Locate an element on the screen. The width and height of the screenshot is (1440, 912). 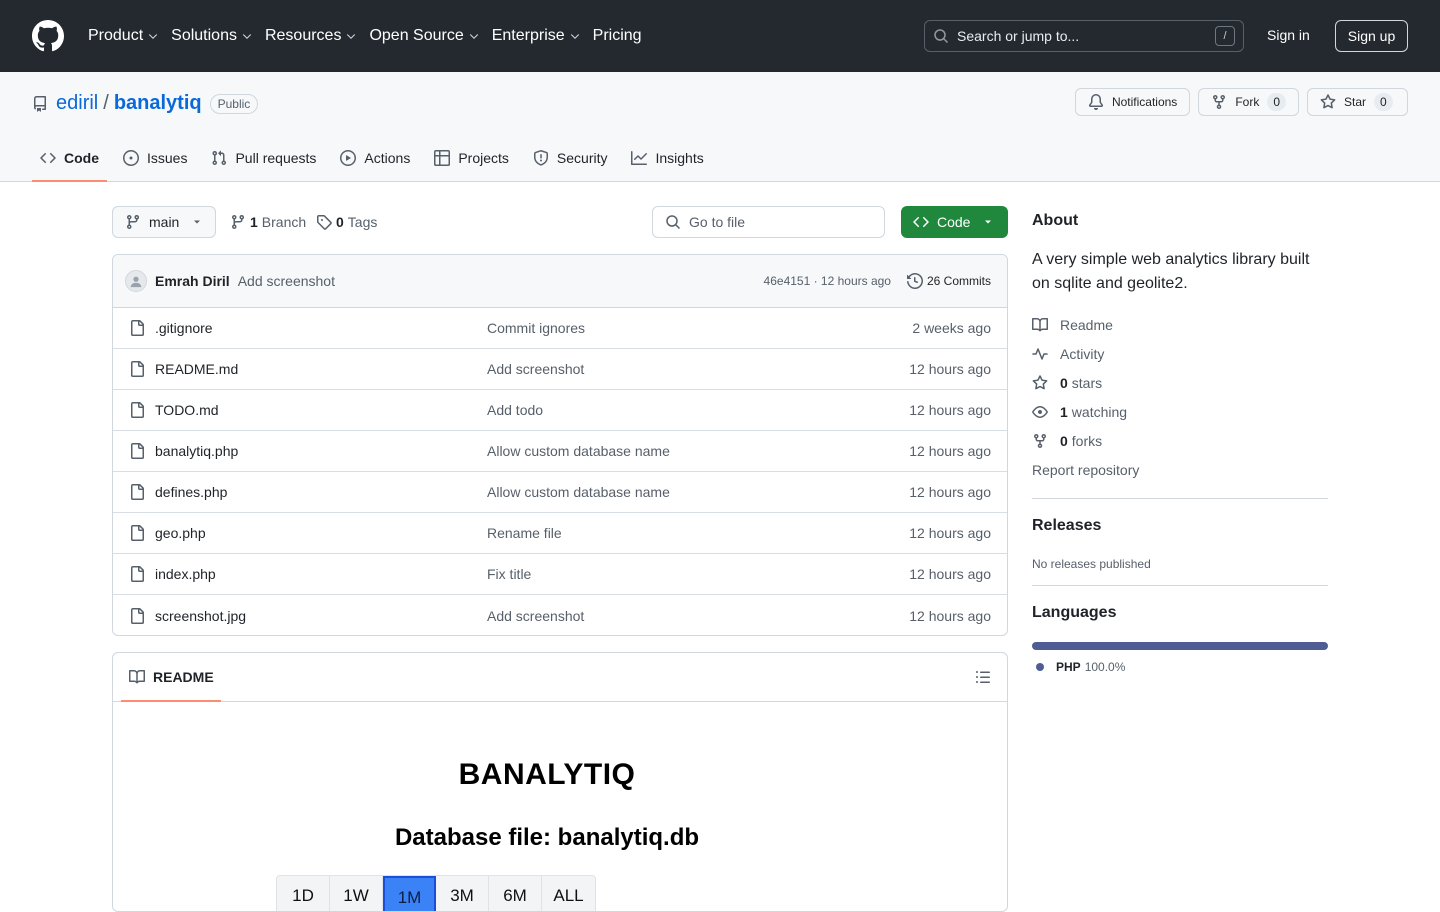
stars-link: 0 stars is located at coordinates (1180, 382).